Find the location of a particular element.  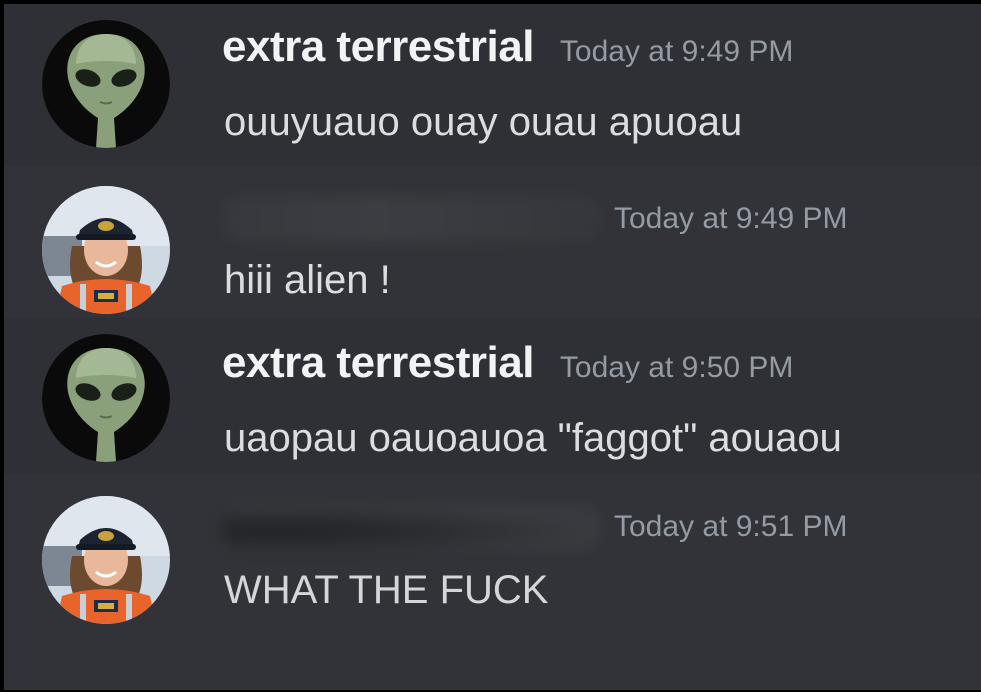

message-header: Today at 9:49 PM is located at coordinates (572, 218).